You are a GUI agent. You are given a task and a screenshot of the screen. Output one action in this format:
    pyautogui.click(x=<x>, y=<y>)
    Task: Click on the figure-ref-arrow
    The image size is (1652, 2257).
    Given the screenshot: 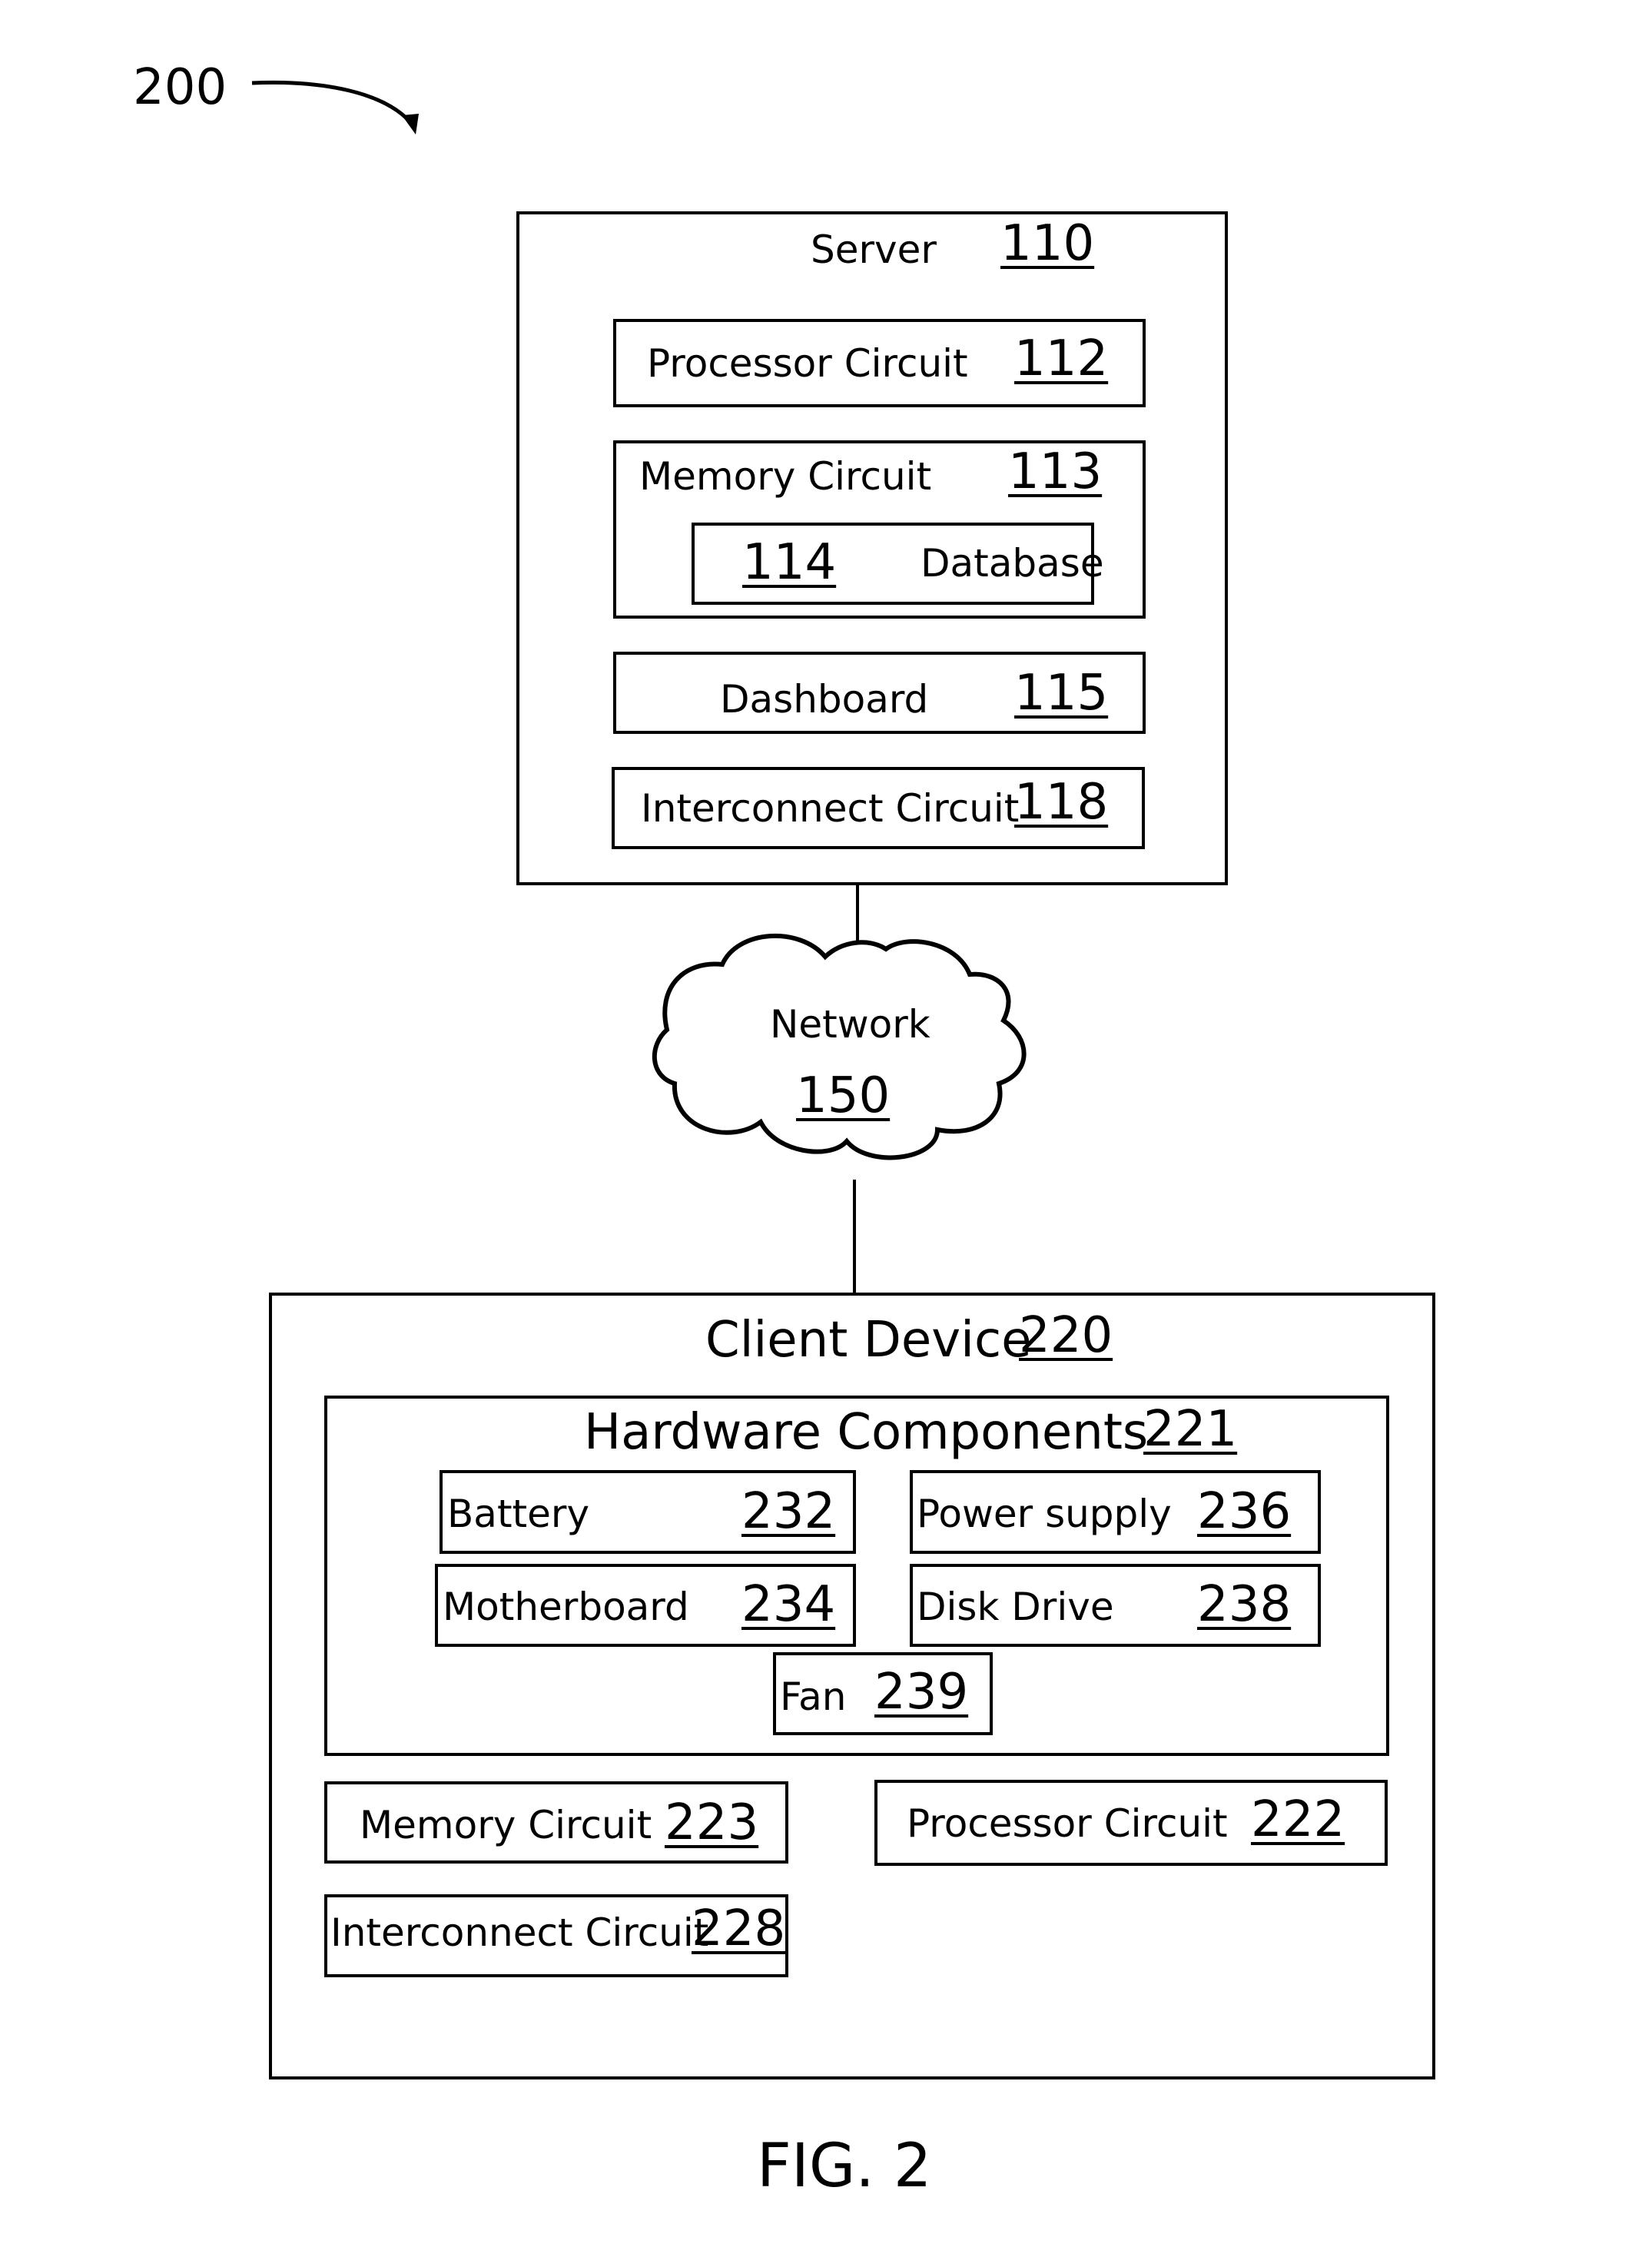 What is the action you would take?
    pyautogui.click(x=332, y=102)
    